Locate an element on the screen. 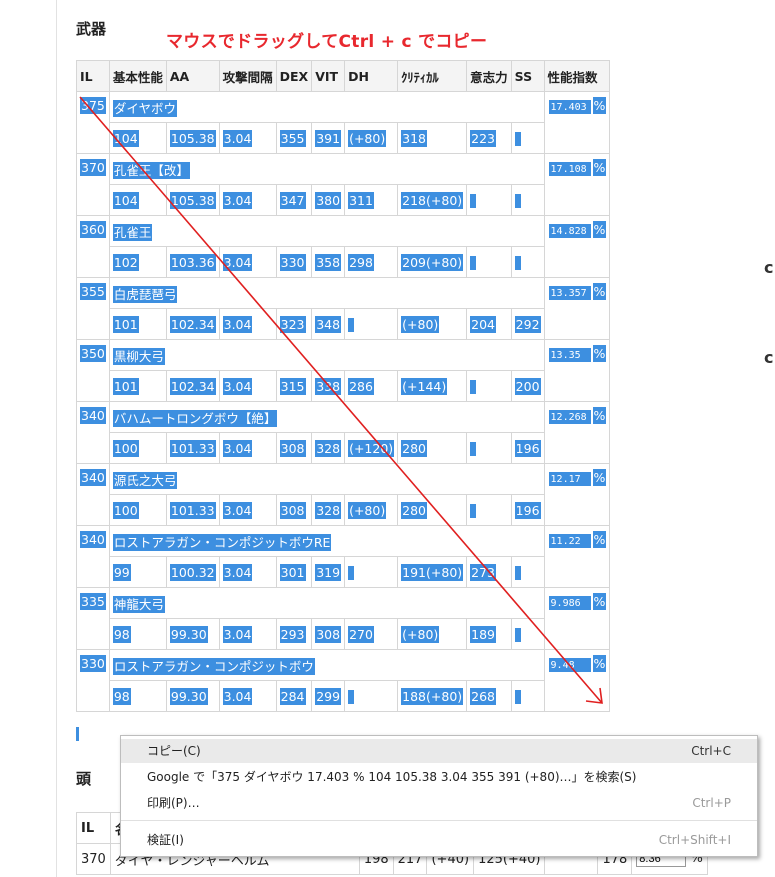 Image resolution: width=775 pixels, height=877 pixels. weapon-name-text: 源氏之大弓 is located at coordinates (145, 480).